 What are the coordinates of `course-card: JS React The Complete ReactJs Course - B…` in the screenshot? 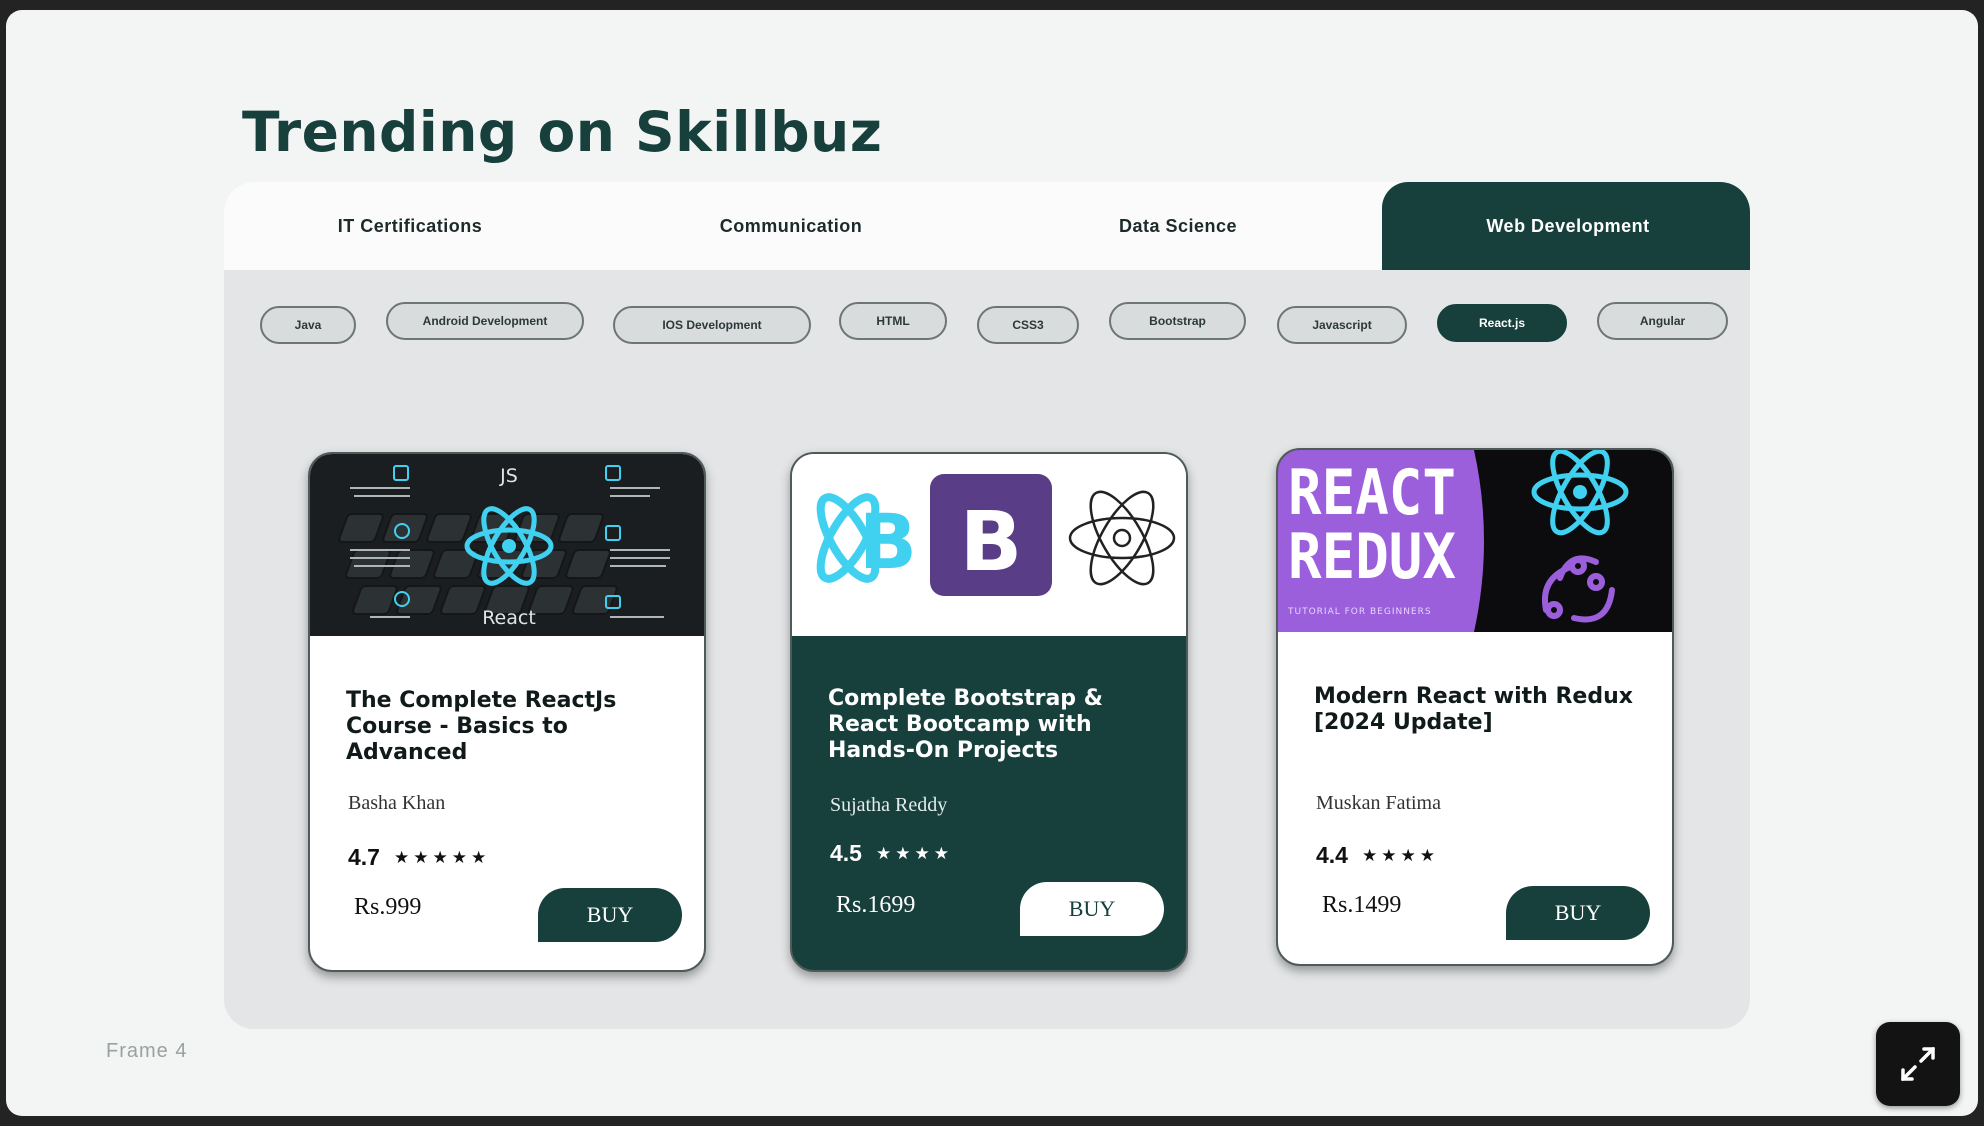 It's located at (507, 712).